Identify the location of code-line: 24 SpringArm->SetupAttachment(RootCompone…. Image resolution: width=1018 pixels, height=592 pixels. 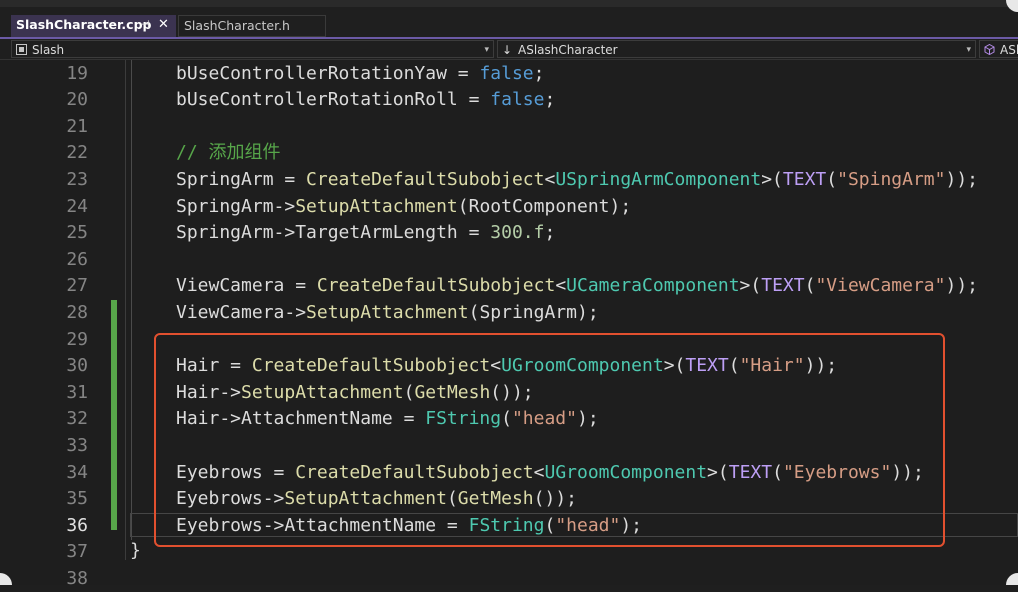
(509, 207).